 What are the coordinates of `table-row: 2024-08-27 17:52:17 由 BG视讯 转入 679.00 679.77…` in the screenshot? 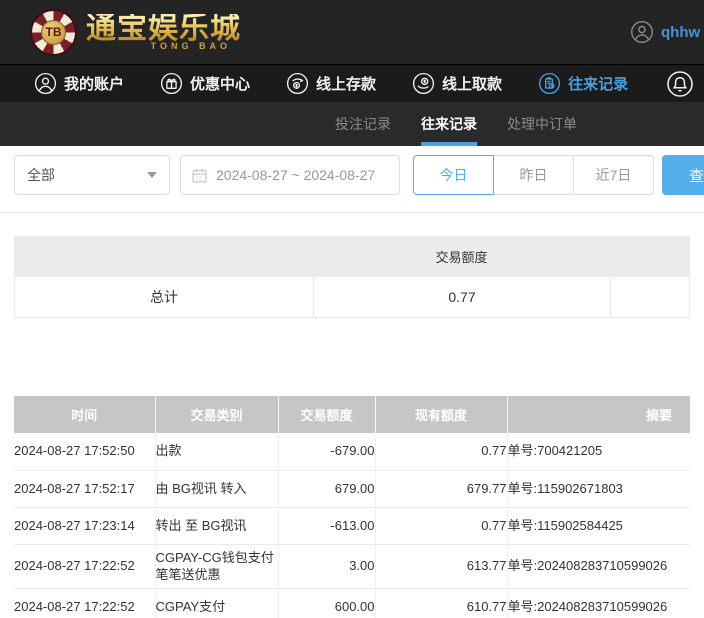 It's located at (352, 489).